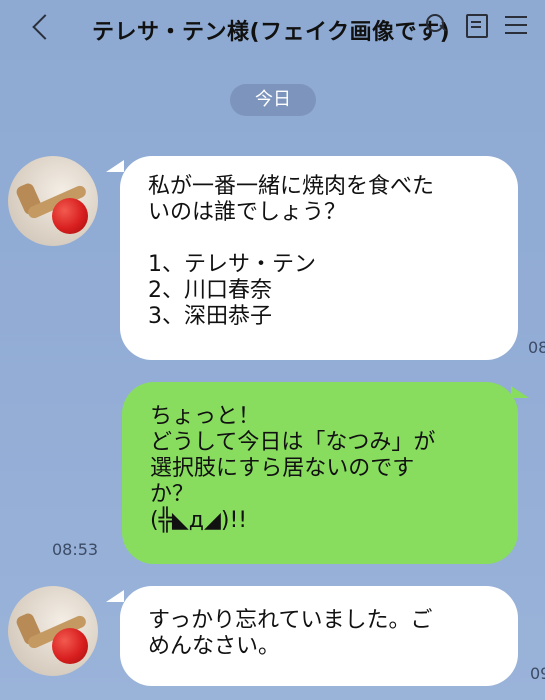 The image size is (545, 700). I want to click on message-time: 08:53, so click(75, 549).